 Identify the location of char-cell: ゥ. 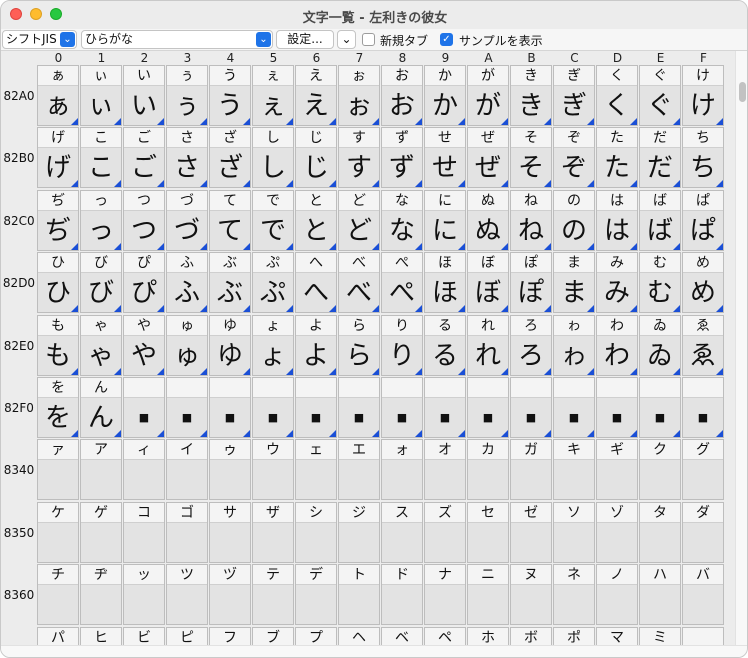
(230, 470).